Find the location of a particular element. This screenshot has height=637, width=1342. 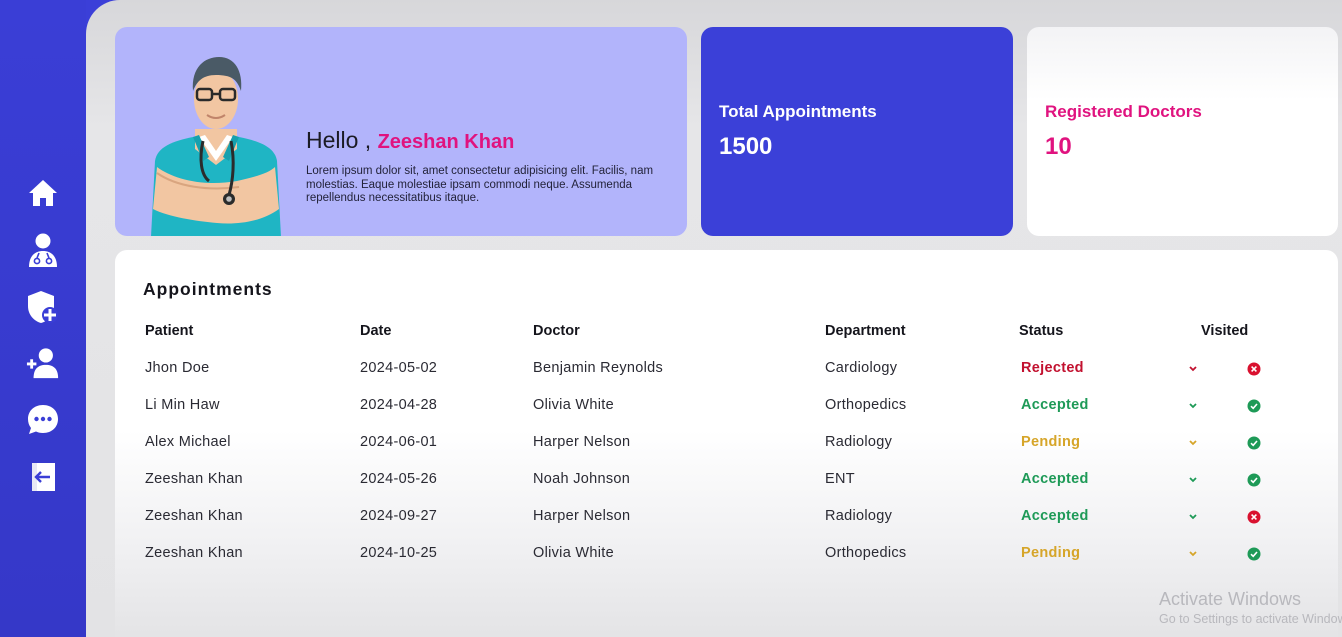

registered-doctors-label: Registered Doctors is located at coordinates (1123, 111).